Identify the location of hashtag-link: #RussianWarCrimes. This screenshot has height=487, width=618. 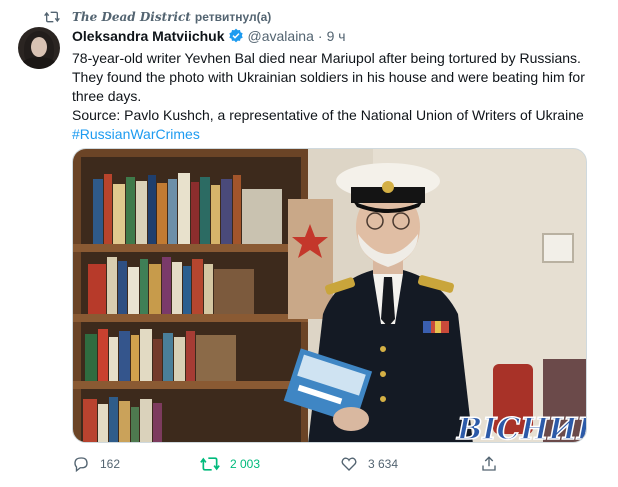
(136, 134).